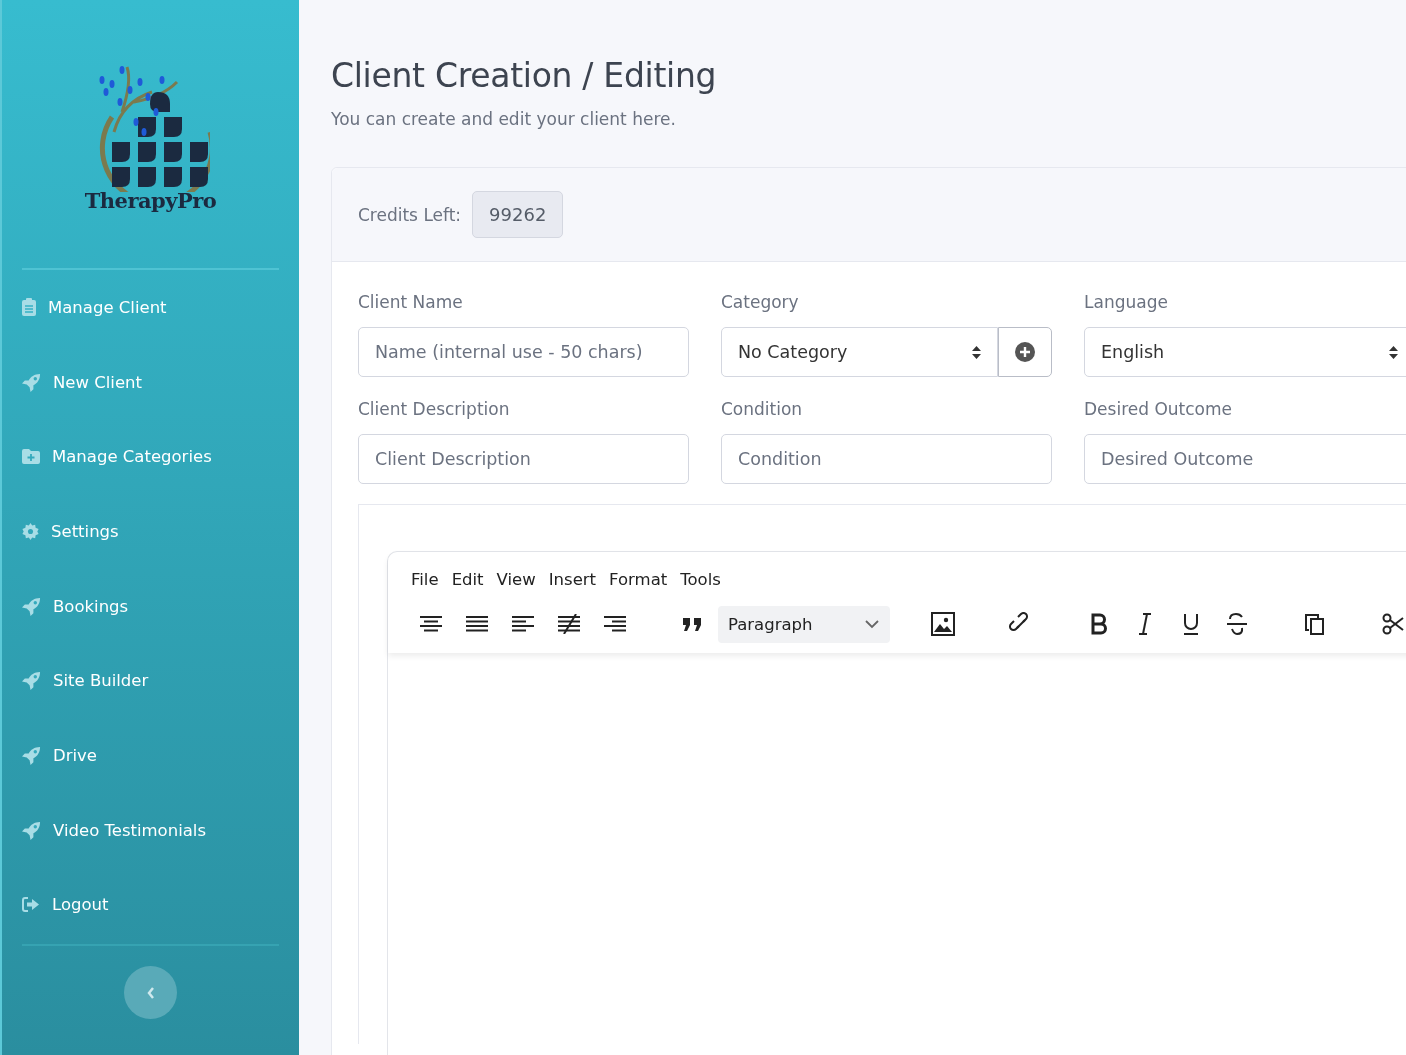 This screenshot has height=1055, width=1406. What do you see at coordinates (760, 303) in the screenshot?
I see `field-label: Category` at bounding box center [760, 303].